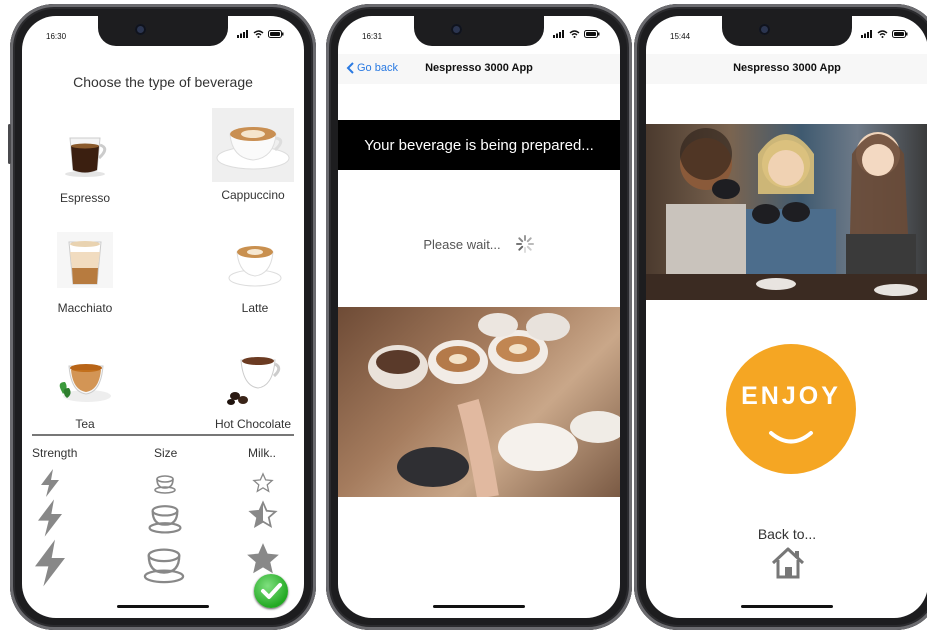  What do you see at coordinates (164, 563) in the screenshot?
I see `cup-large-icon` at bounding box center [164, 563].